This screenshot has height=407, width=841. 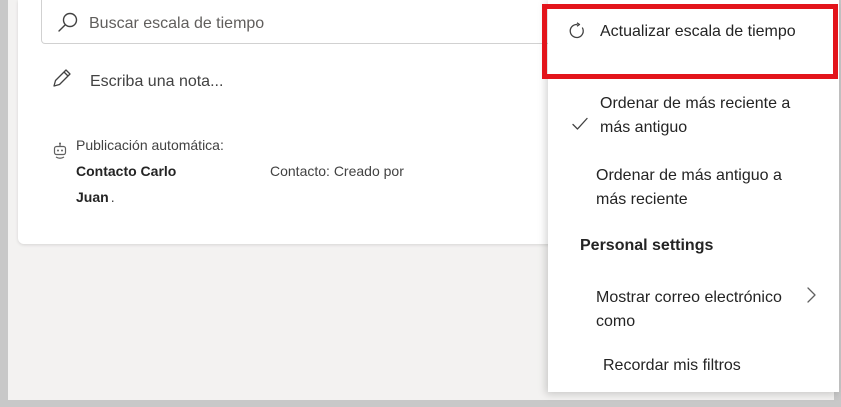 What do you see at coordinates (95, 197) in the screenshot?
I see `contact-name-link-line2: Juan.` at bounding box center [95, 197].